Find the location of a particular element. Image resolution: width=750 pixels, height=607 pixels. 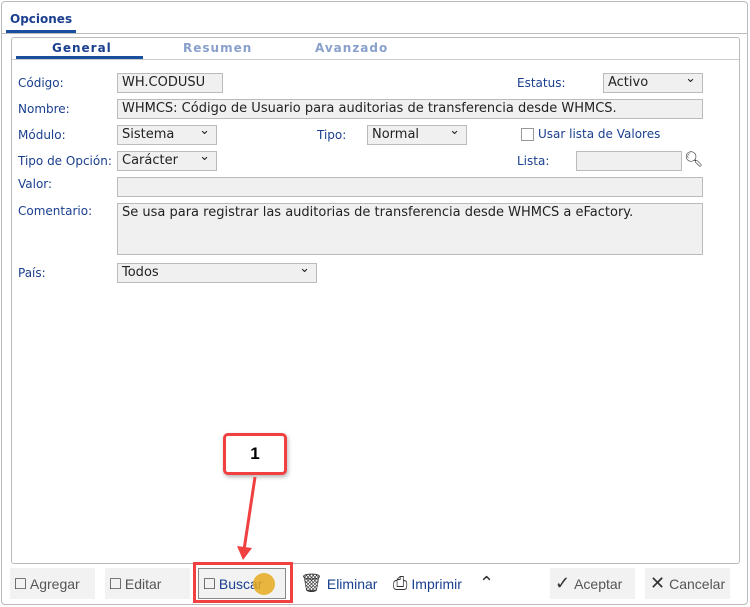

callout-arrow is located at coordinates (247, 518).